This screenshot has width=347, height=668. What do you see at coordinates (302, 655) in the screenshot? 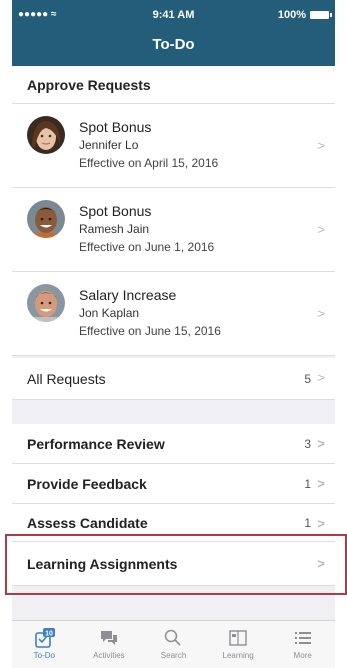
I see `tab-label: More` at bounding box center [302, 655].